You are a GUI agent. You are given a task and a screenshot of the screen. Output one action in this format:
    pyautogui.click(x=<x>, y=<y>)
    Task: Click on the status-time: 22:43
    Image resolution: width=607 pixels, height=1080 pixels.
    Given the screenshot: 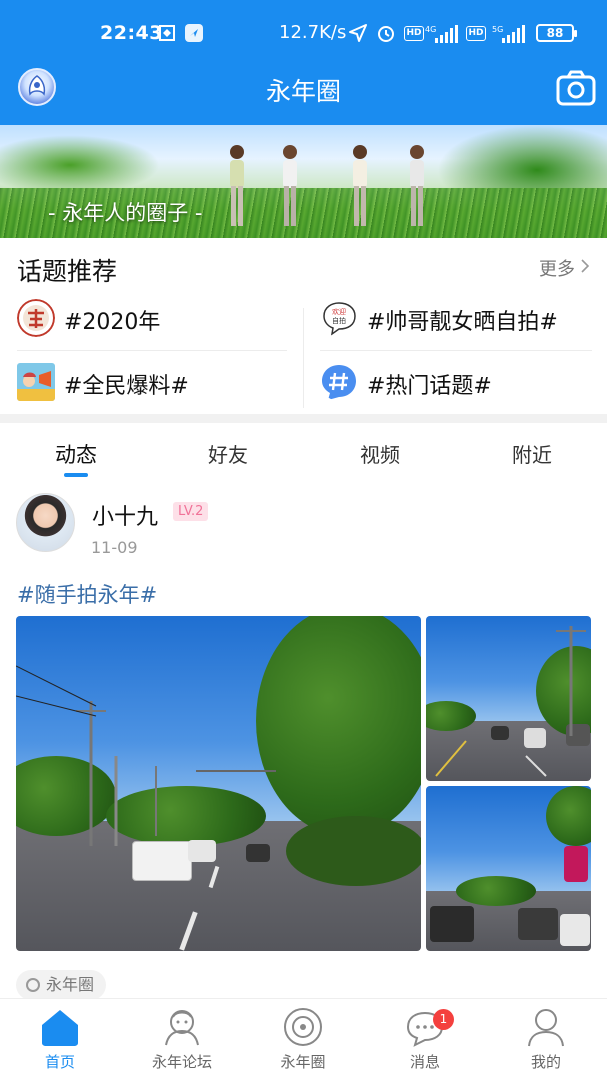 What is the action you would take?
    pyautogui.click(x=131, y=33)
    